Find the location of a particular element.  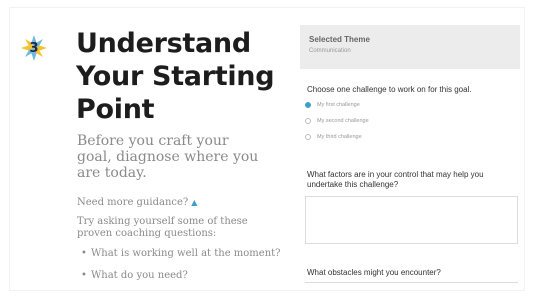

step-number: 3 is located at coordinates (34, 48).